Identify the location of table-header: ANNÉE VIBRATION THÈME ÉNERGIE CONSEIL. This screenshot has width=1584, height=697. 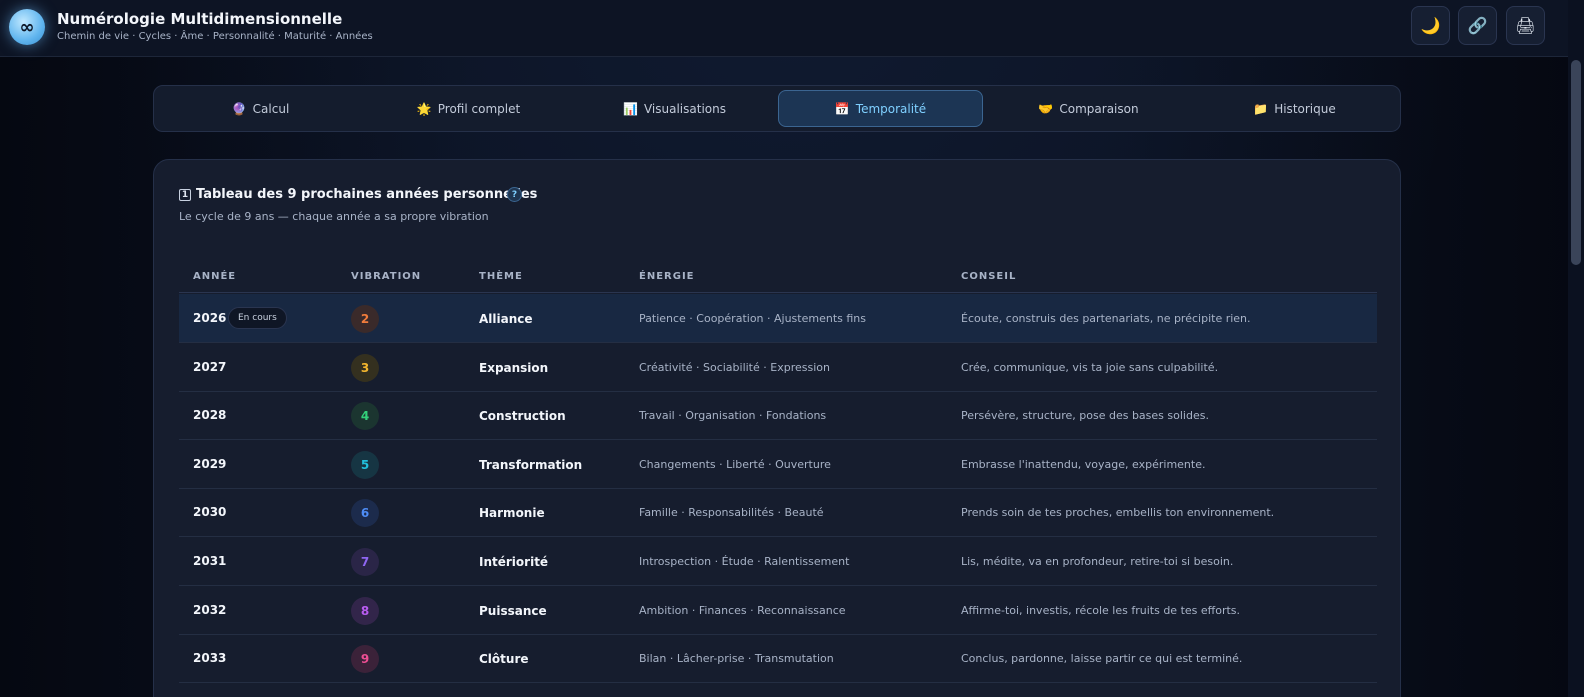
(778, 276).